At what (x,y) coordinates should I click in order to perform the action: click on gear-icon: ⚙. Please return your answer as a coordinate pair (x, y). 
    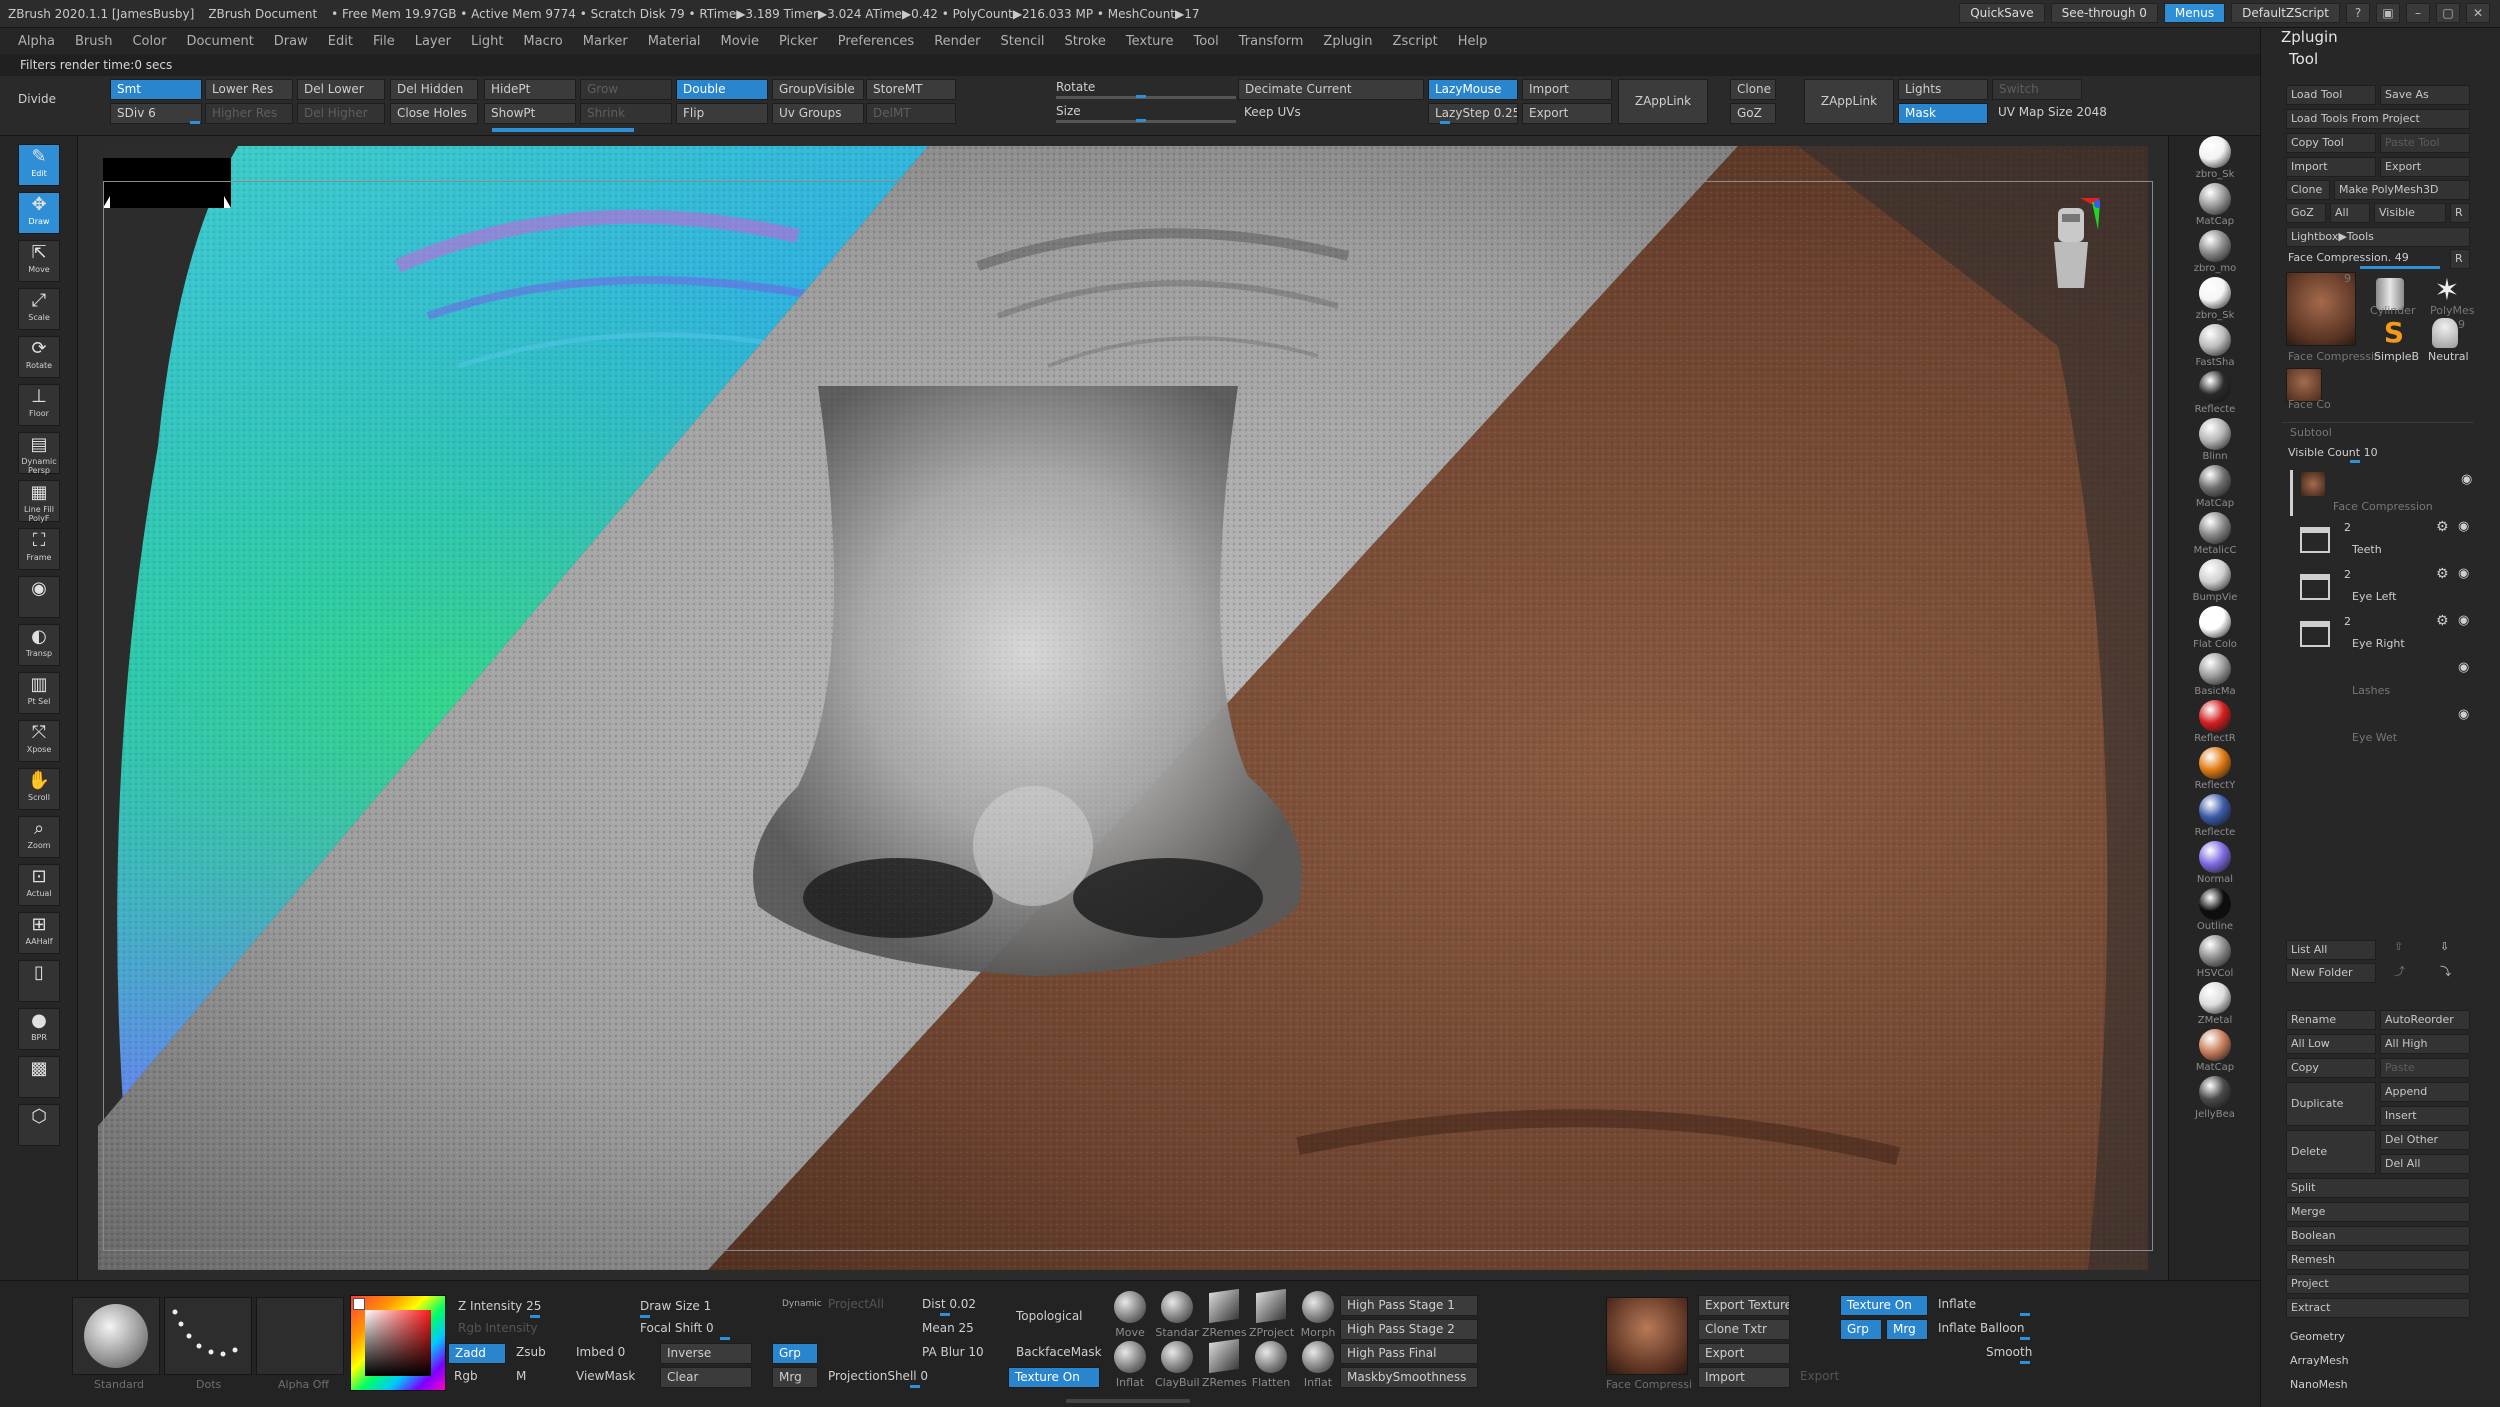
    Looking at the image, I should click on (2442, 527).